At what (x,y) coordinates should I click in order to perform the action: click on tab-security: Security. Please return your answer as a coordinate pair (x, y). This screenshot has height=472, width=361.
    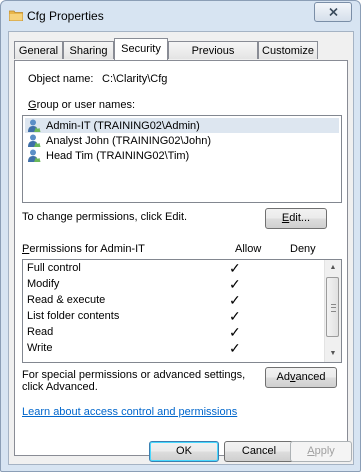
    Looking at the image, I should click on (141, 49).